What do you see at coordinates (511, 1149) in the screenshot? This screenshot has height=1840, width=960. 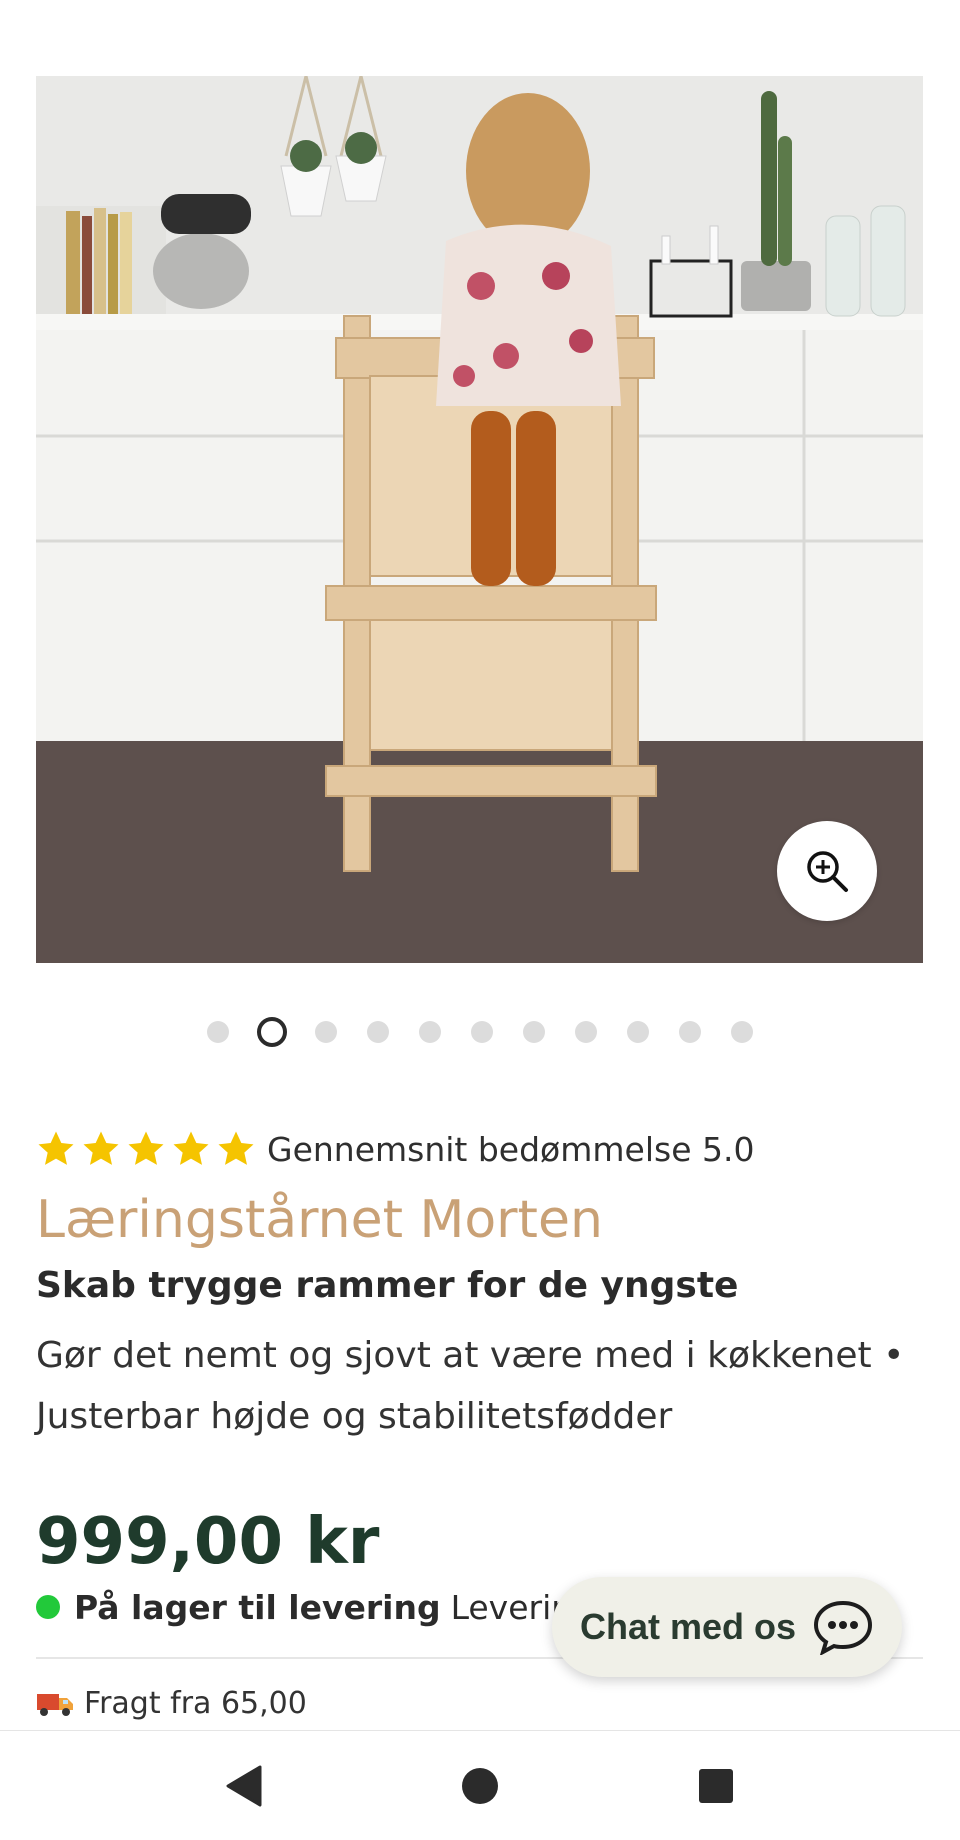 I see `rating-label: Gennemsnit bedømmelse 5.0` at bounding box center [511, 1149].